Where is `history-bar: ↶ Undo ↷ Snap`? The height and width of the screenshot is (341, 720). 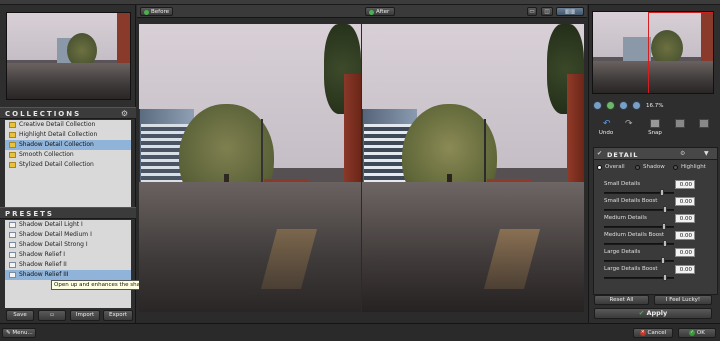 history-bar: ↶ Undo ↷ Snap is located at coordinates (654, 129).